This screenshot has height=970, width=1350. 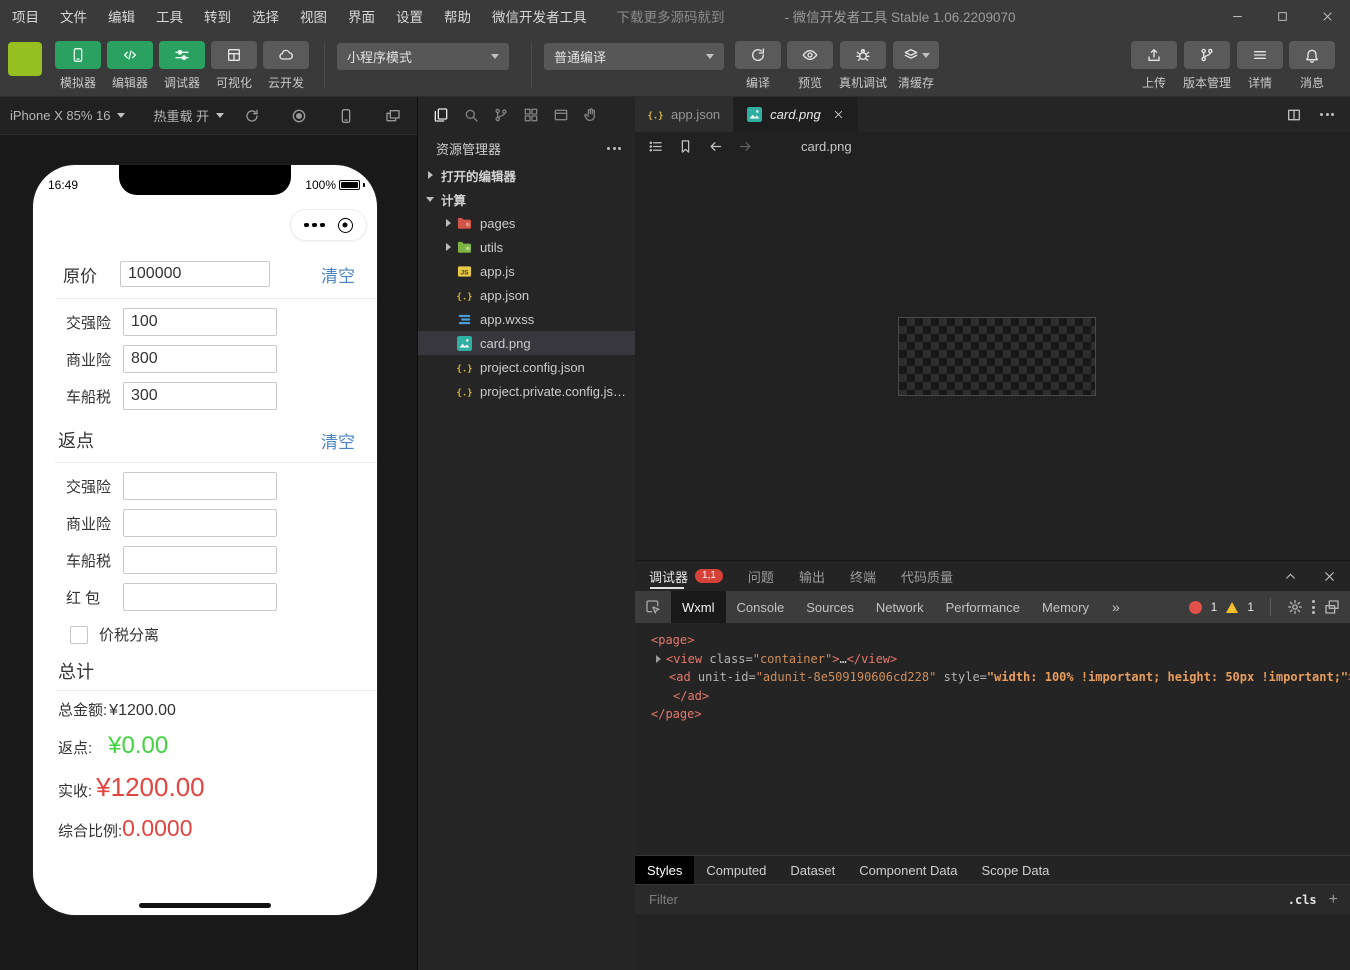 What do you see at coordinates (1206, 55) in the screenshot?
I see `branch-icon` at bounding box center [1206, 55].